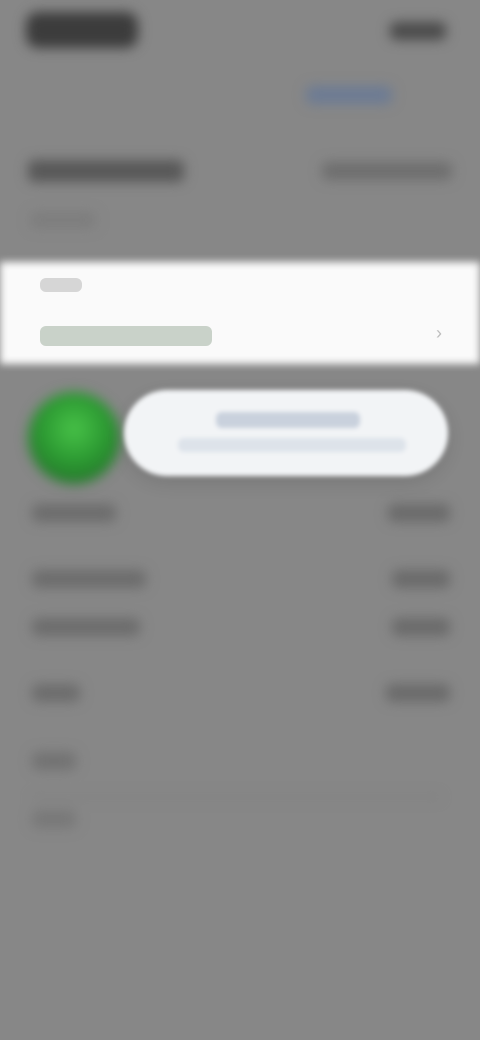 Image resolution: width=480 pixels, height=1040 pixels. I want to click on summary-value, so click(387, 171).